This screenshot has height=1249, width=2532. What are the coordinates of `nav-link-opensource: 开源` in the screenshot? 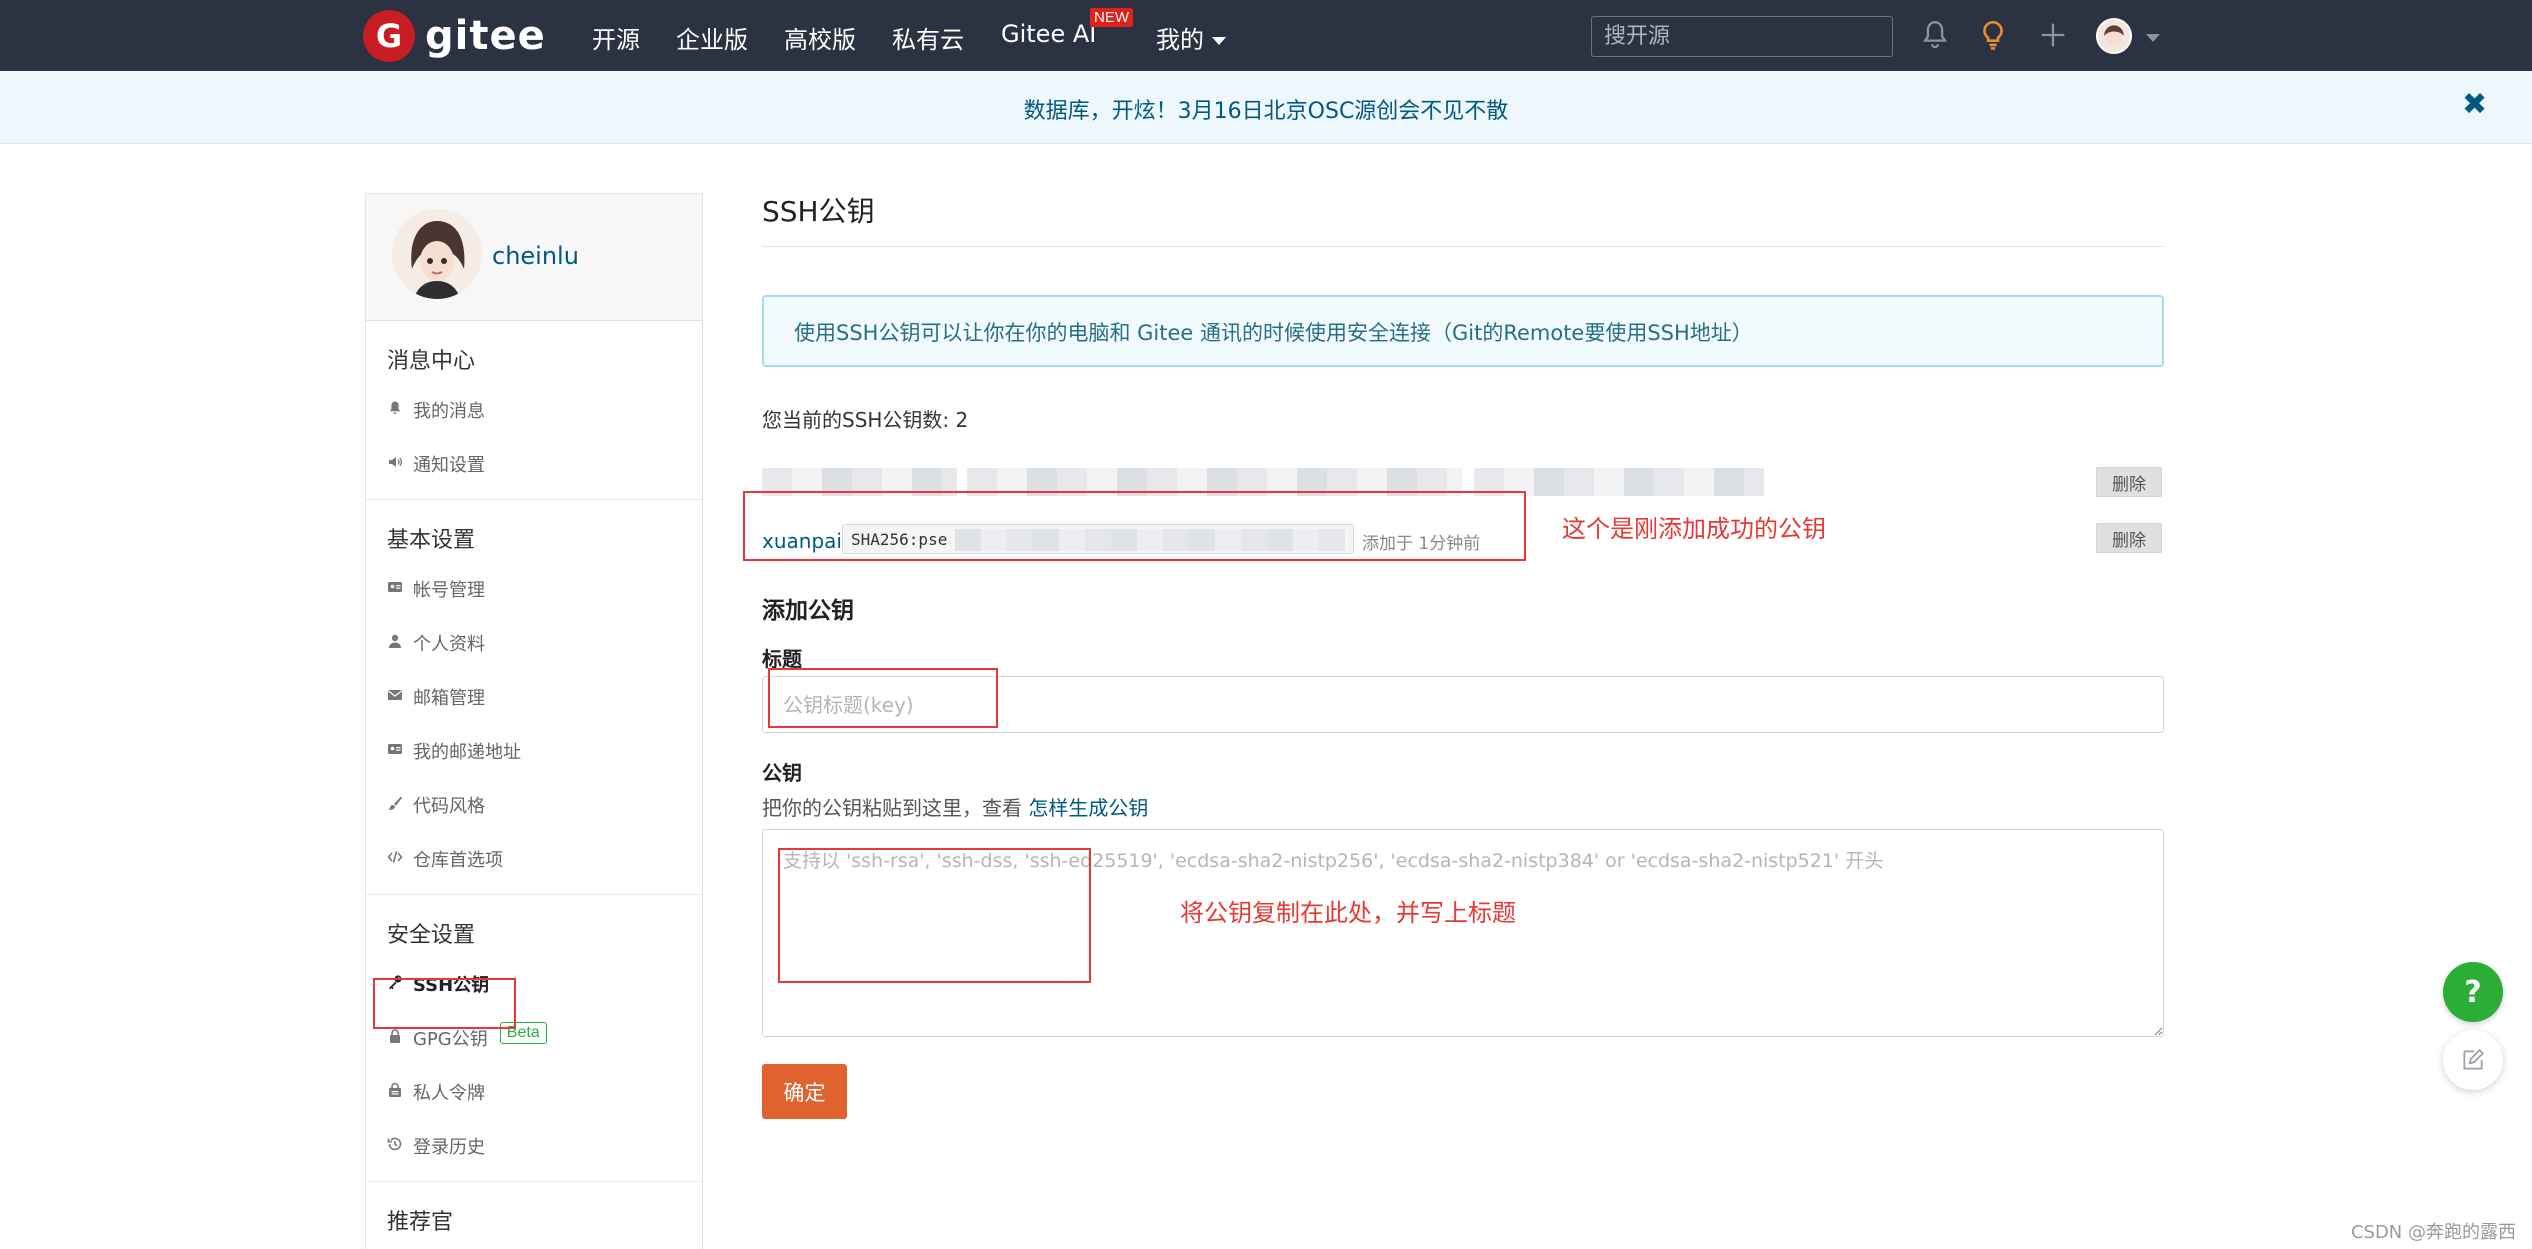 It's located at (616, 37).